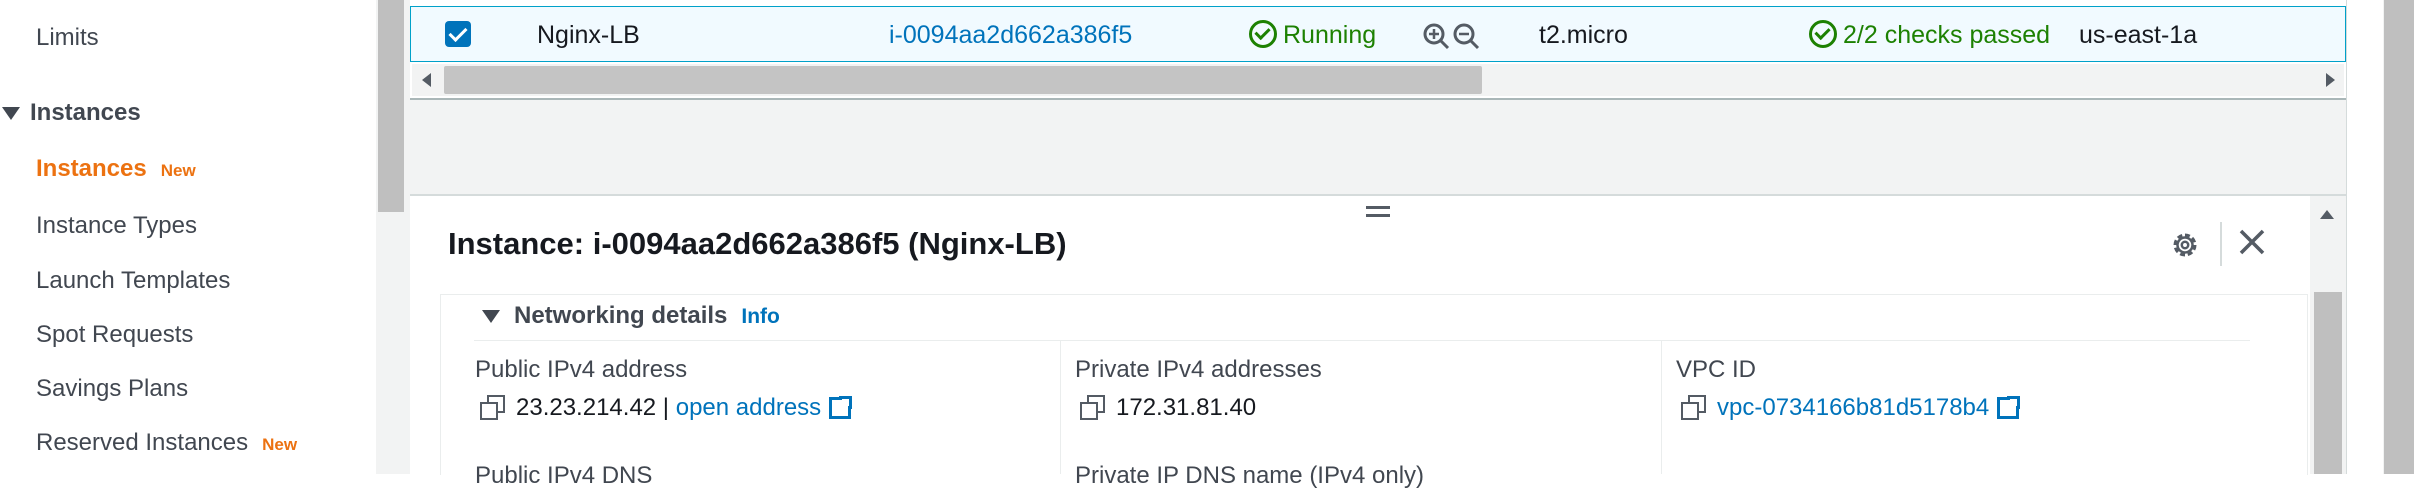 The image size is (2414, 490). What do you see at coordinates (114, 335) in the screenshot?
I see `sidebar-item-spot-requests: Spot Requests` at bounding box center [114, 335].